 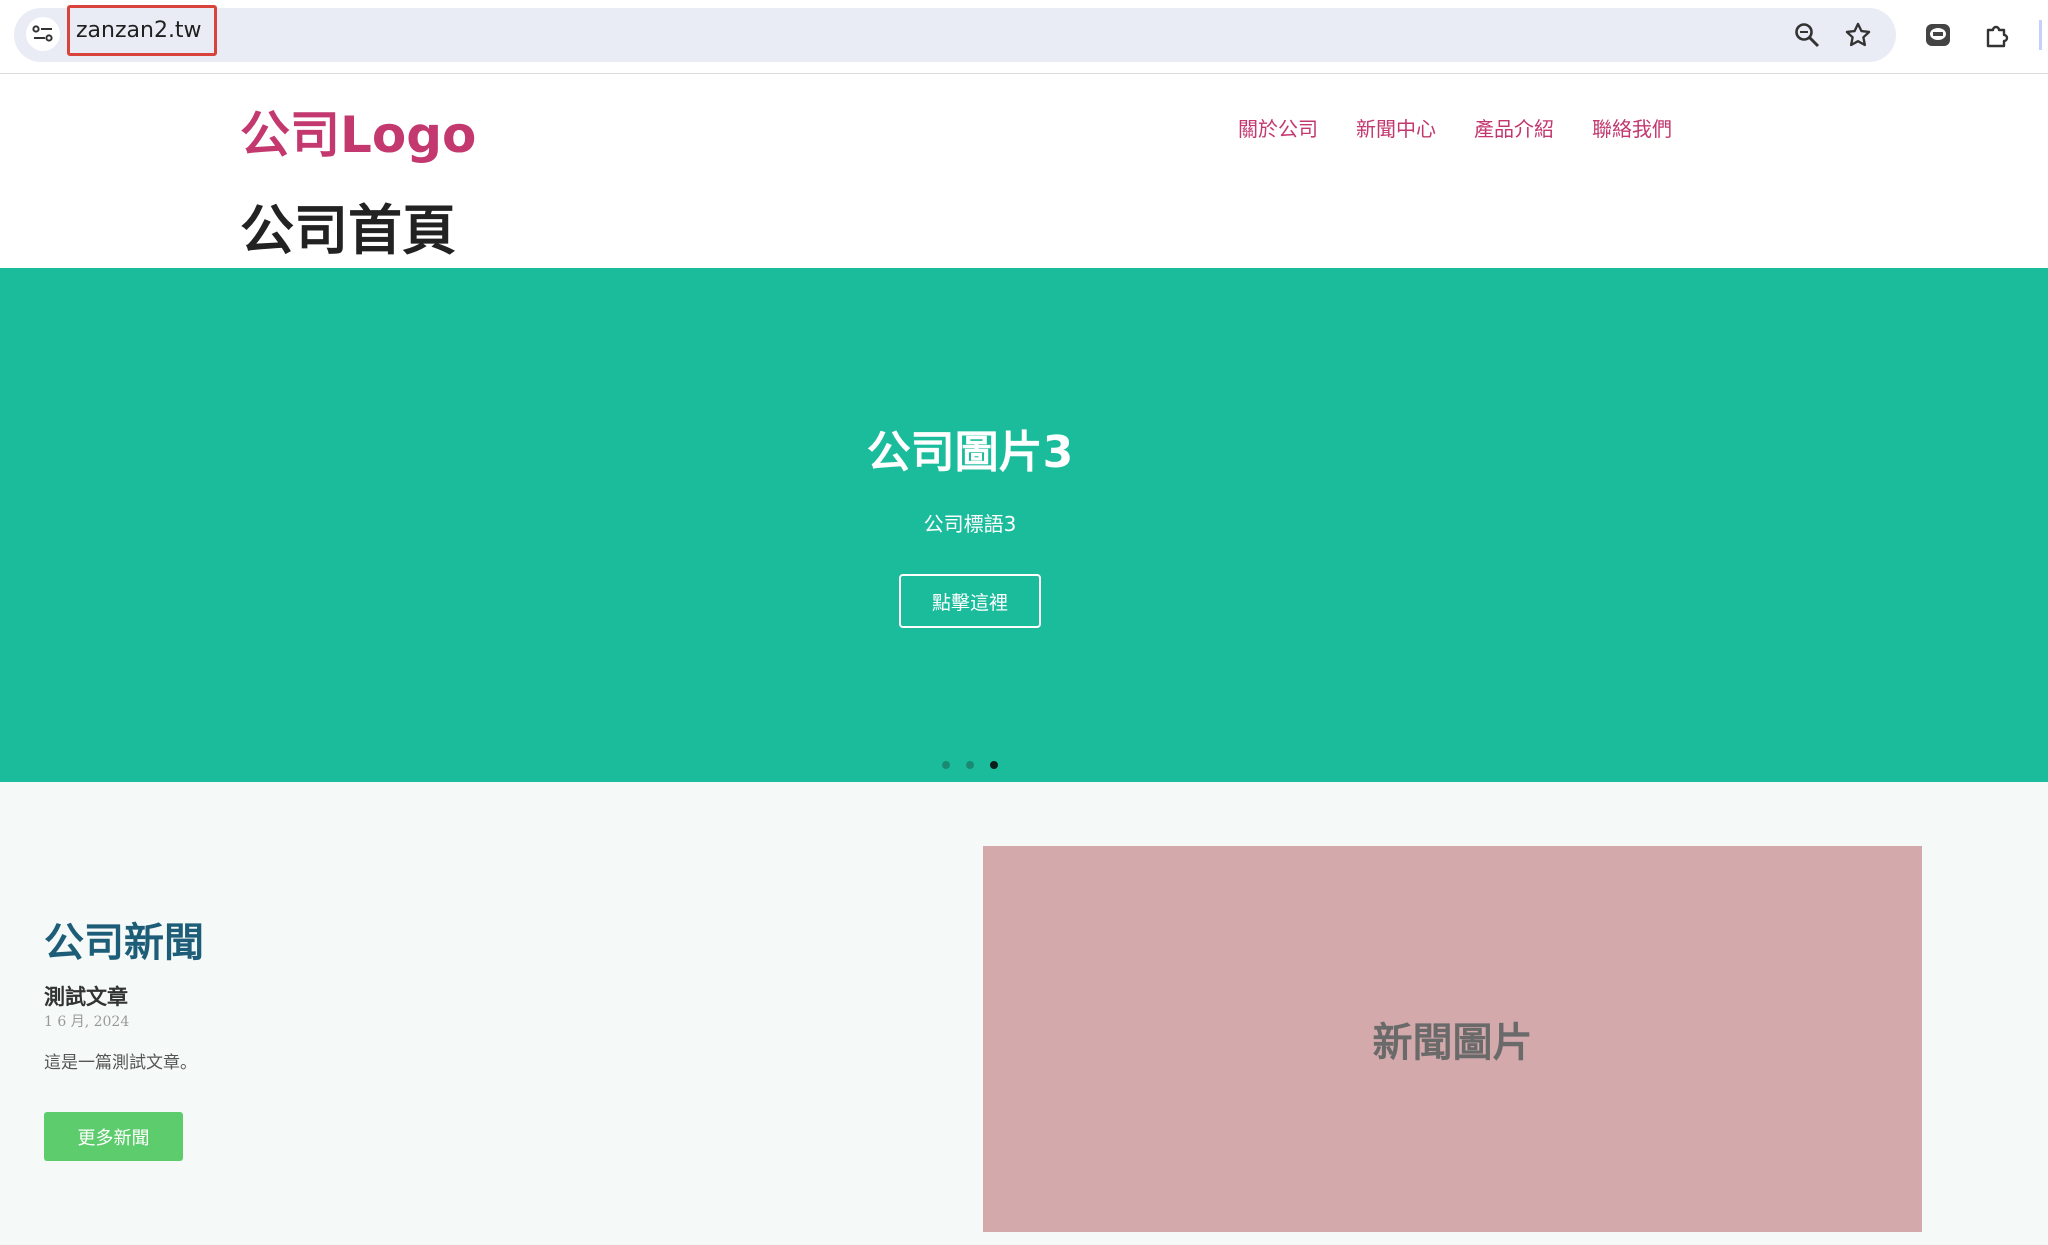 I want to click on carousel-indicators, so click(x=970, y=765).